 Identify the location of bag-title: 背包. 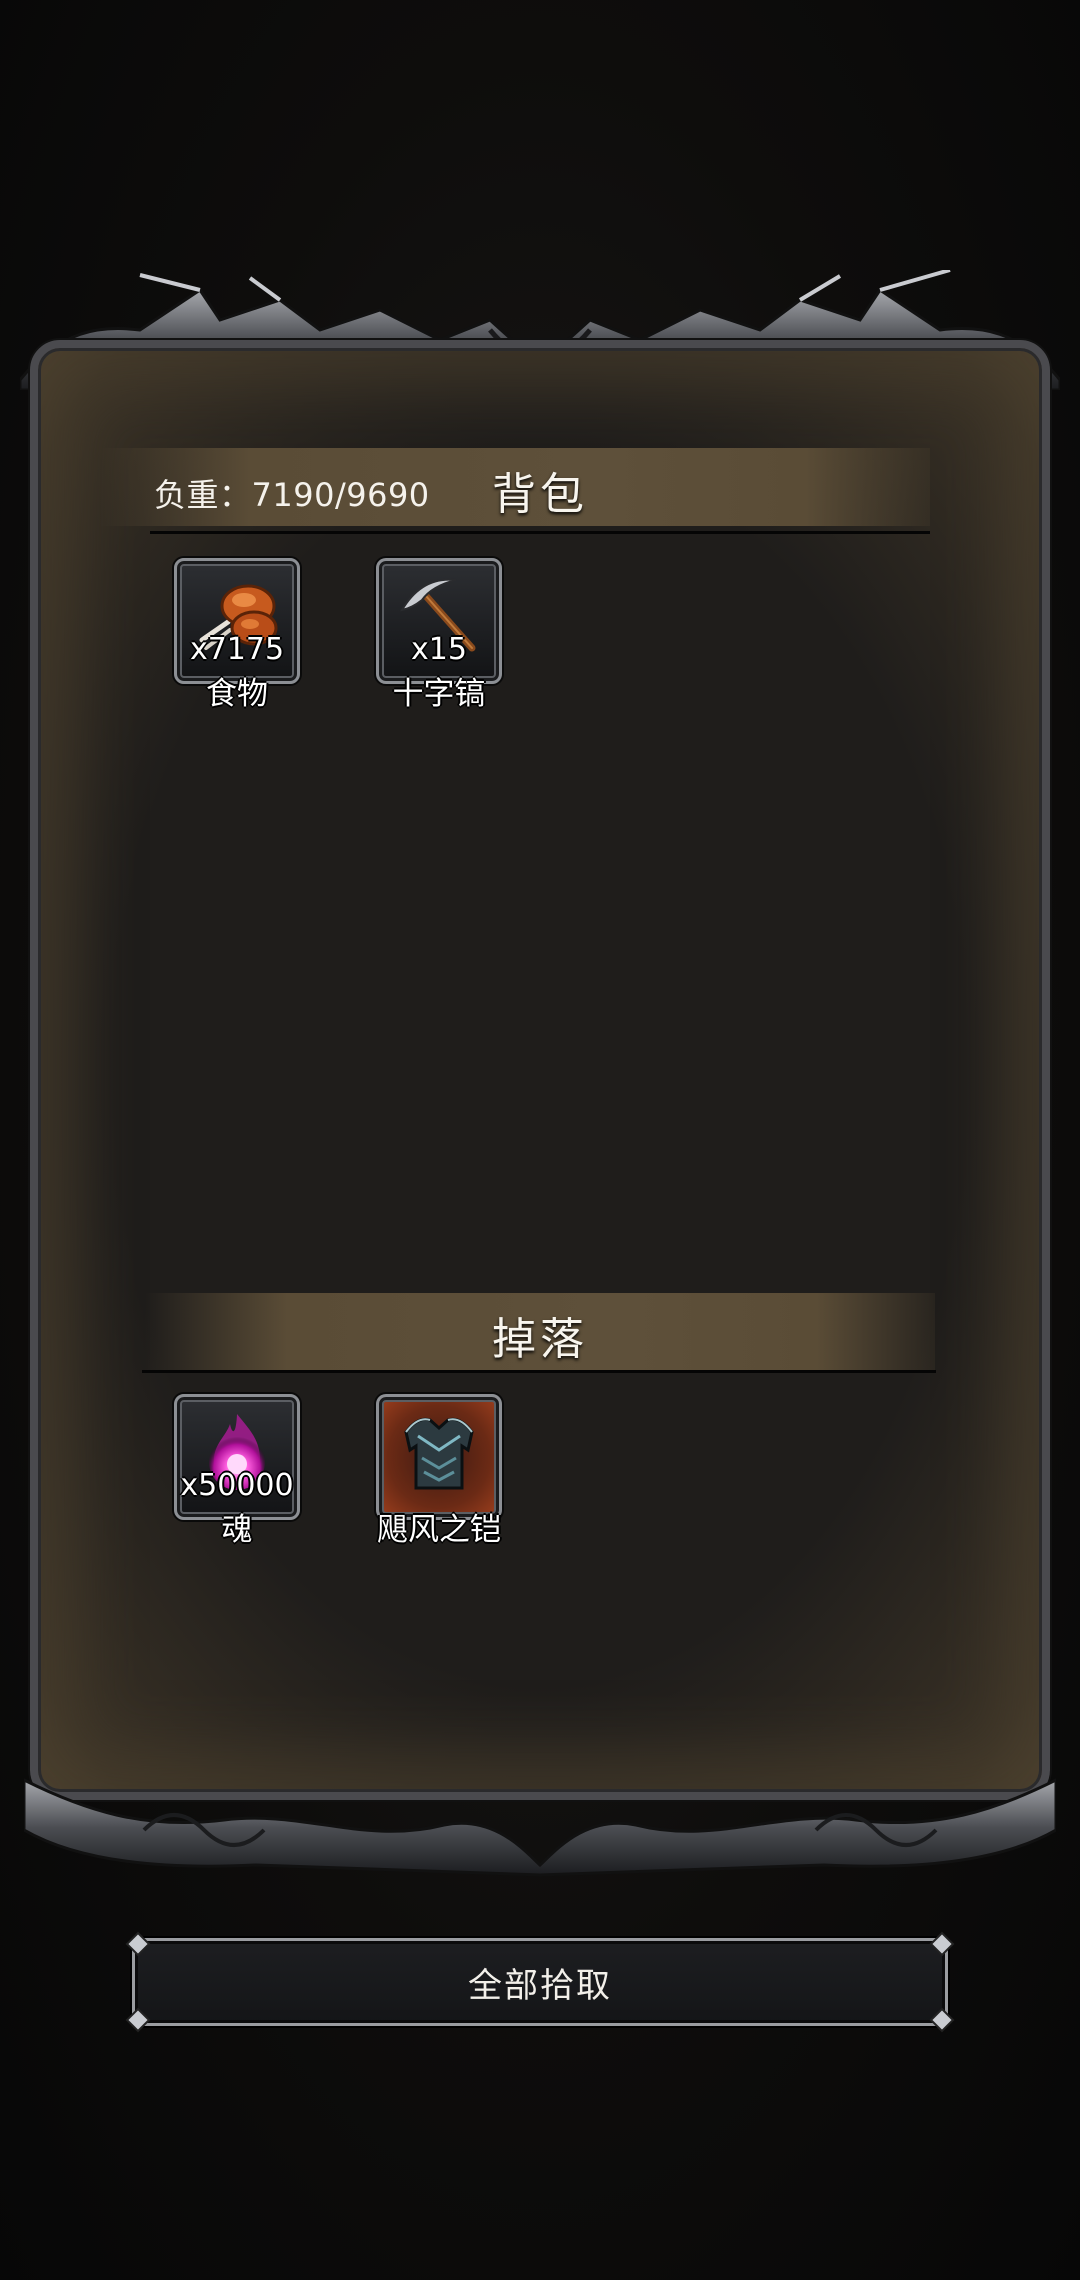
(540, 494).